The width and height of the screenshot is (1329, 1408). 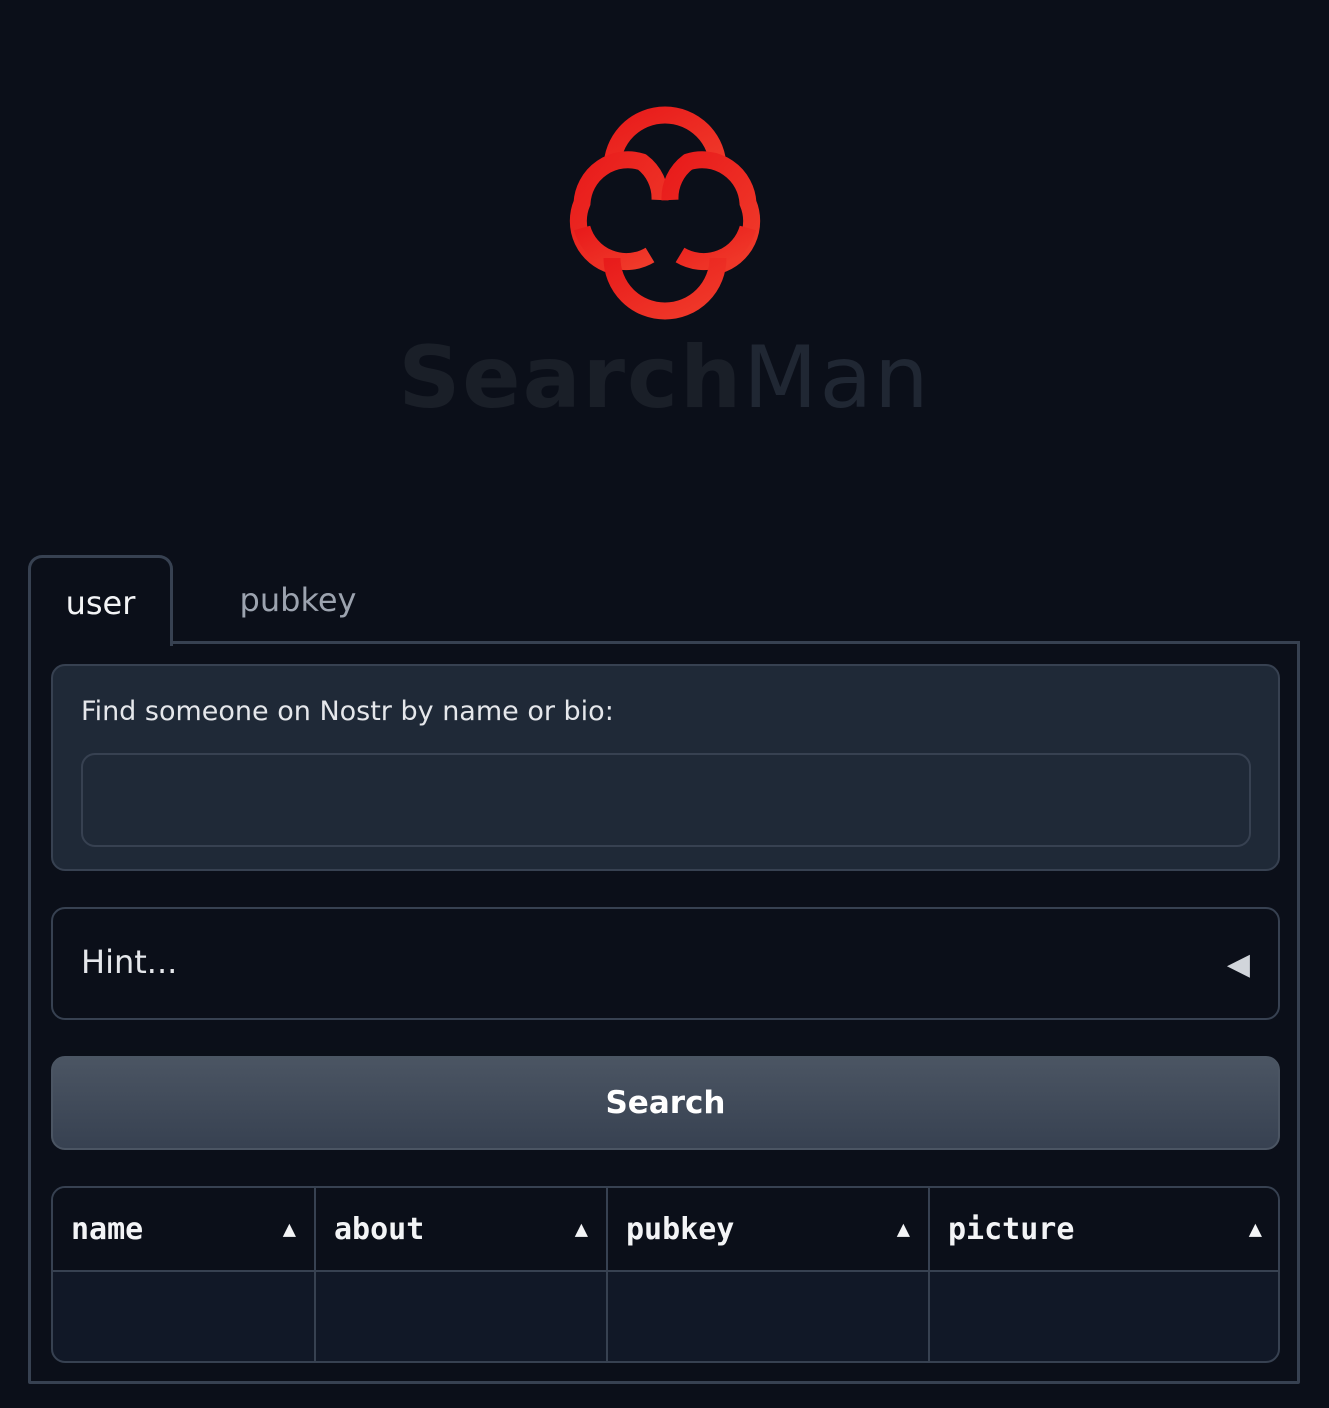 I want to click on brand-wordmark: SearchMan, so click(x=664, y=378).